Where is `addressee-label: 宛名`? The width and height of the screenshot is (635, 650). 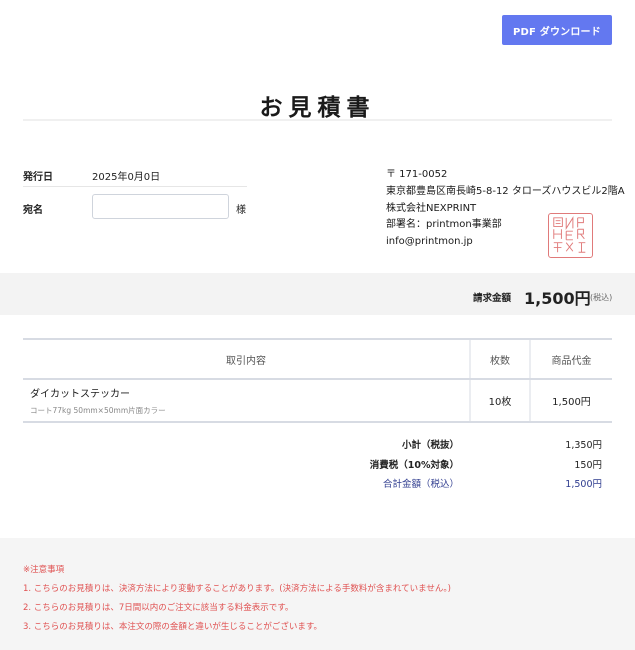
addressee-label: 宛名 is located at coordinates (33, 210).